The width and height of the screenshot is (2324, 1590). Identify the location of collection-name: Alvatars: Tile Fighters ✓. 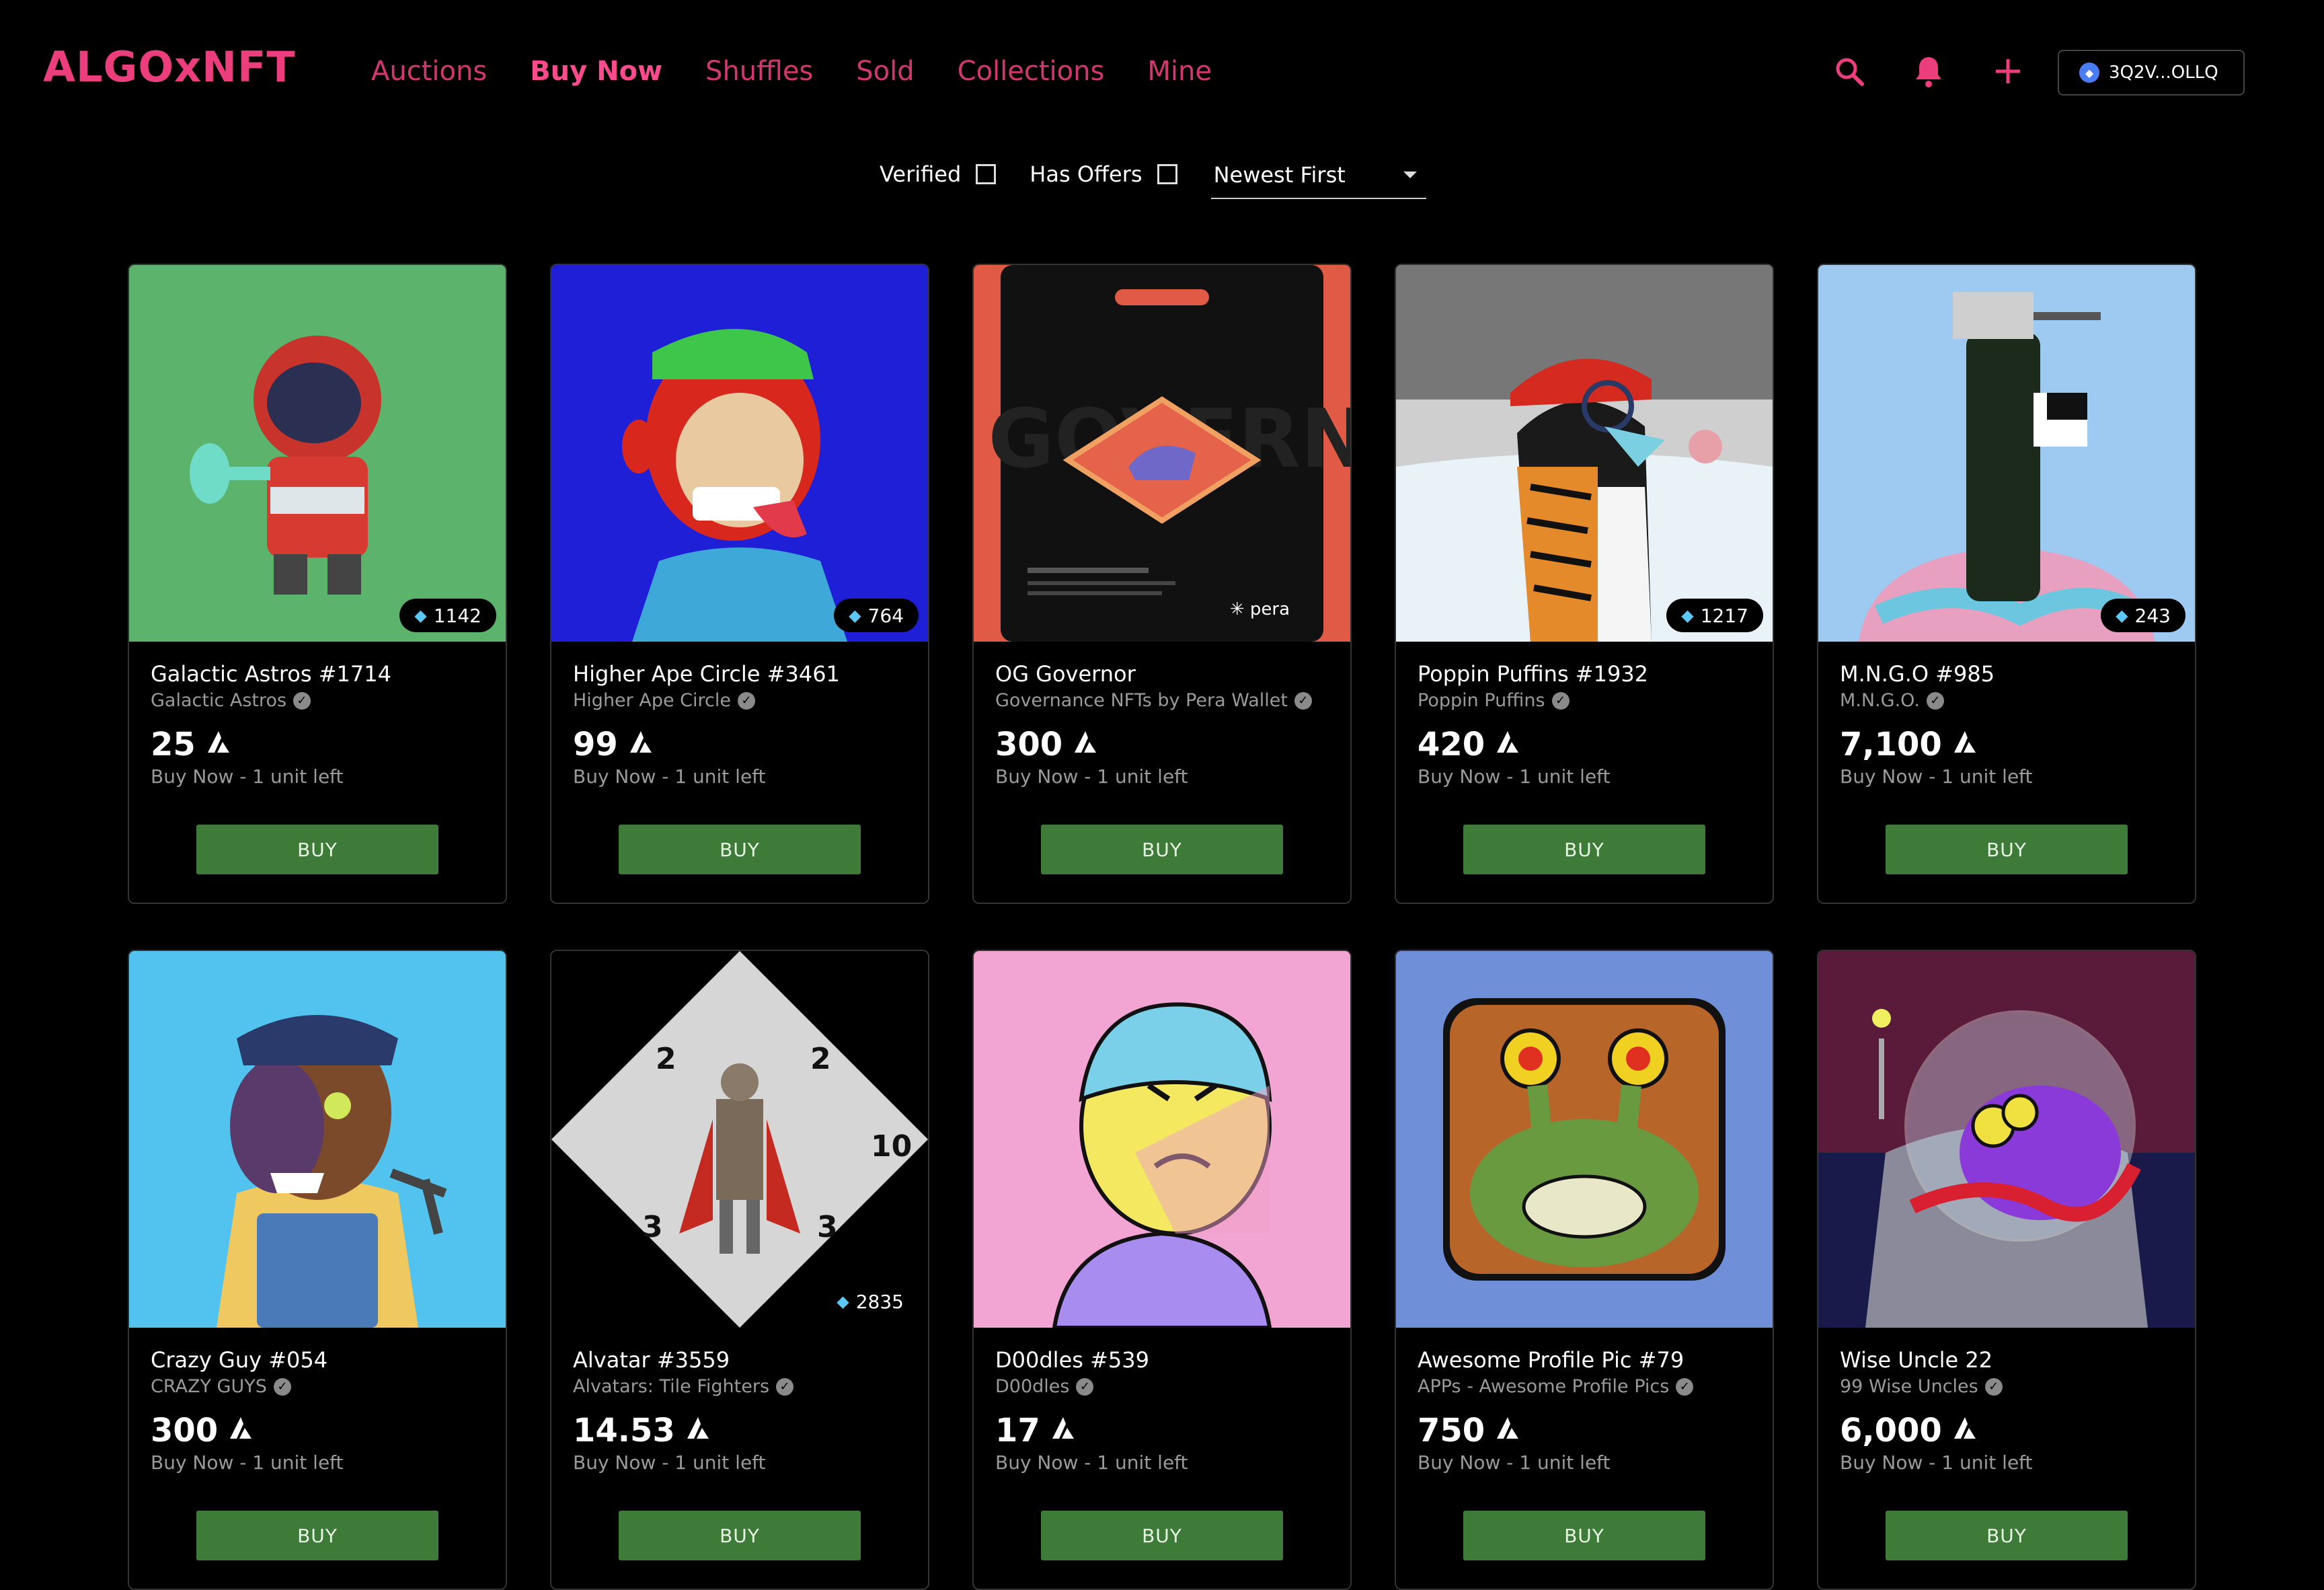
(739, 1387).